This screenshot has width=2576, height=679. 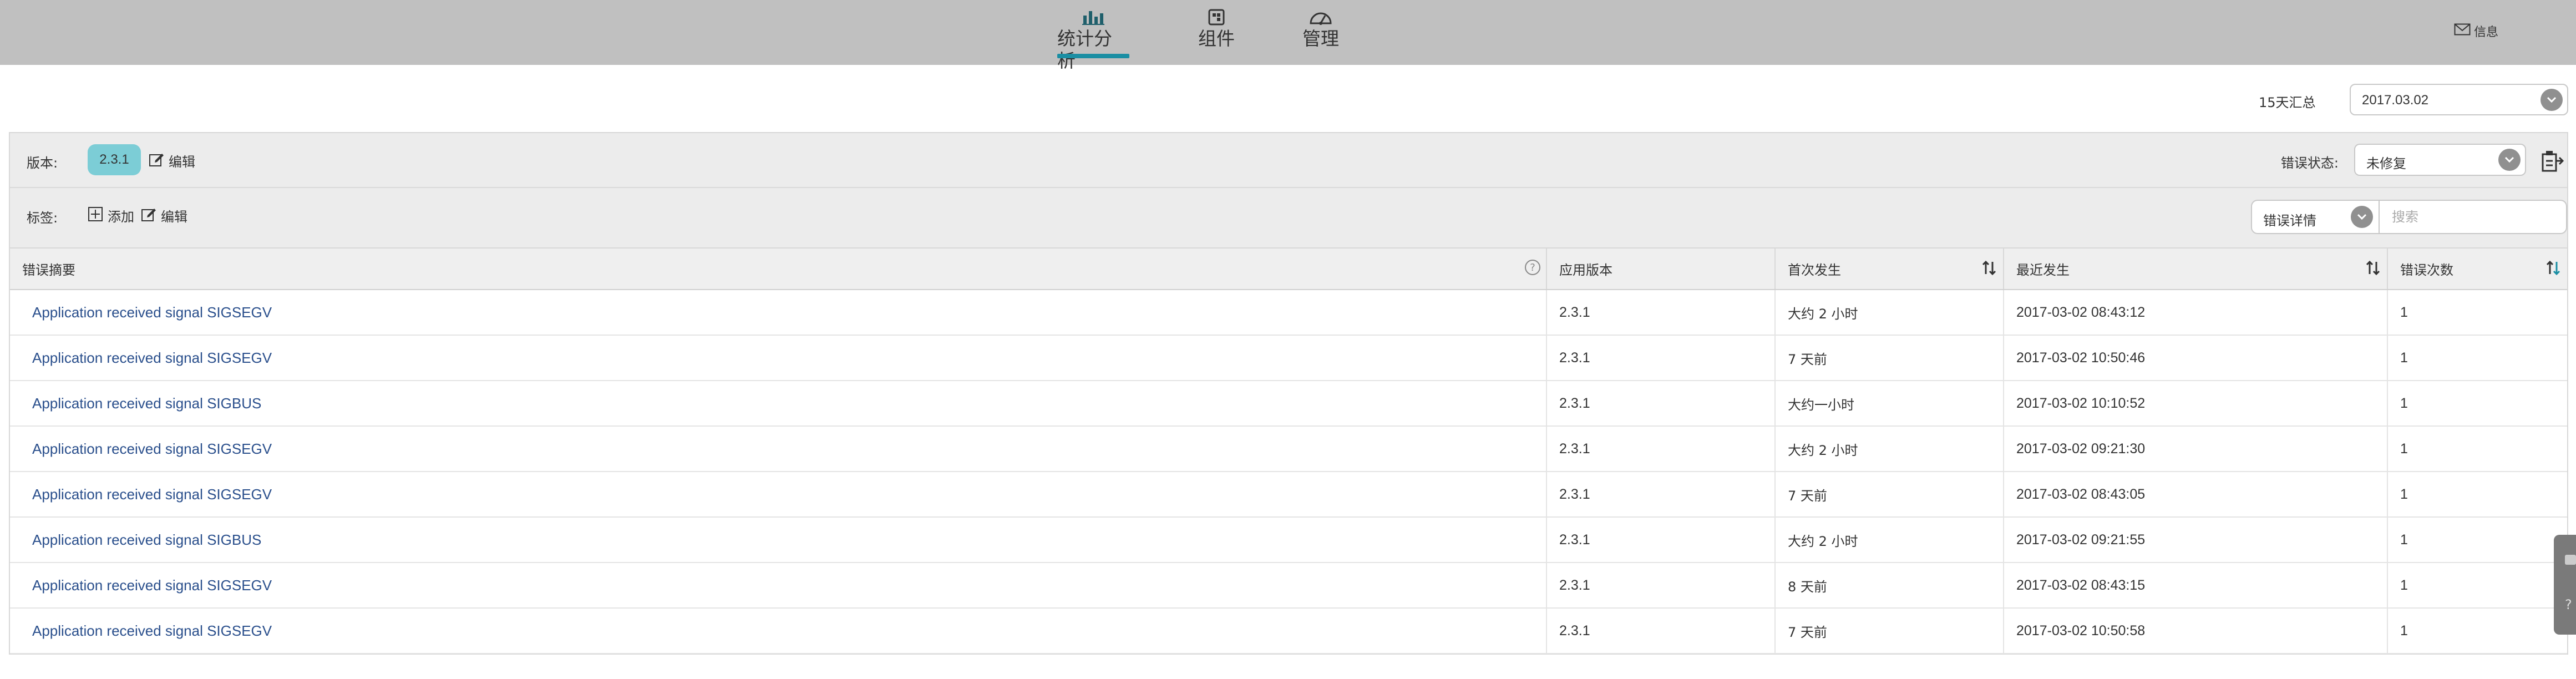 I want to click on error-detail-select: 错误详情, so click(x=2315, y=217).